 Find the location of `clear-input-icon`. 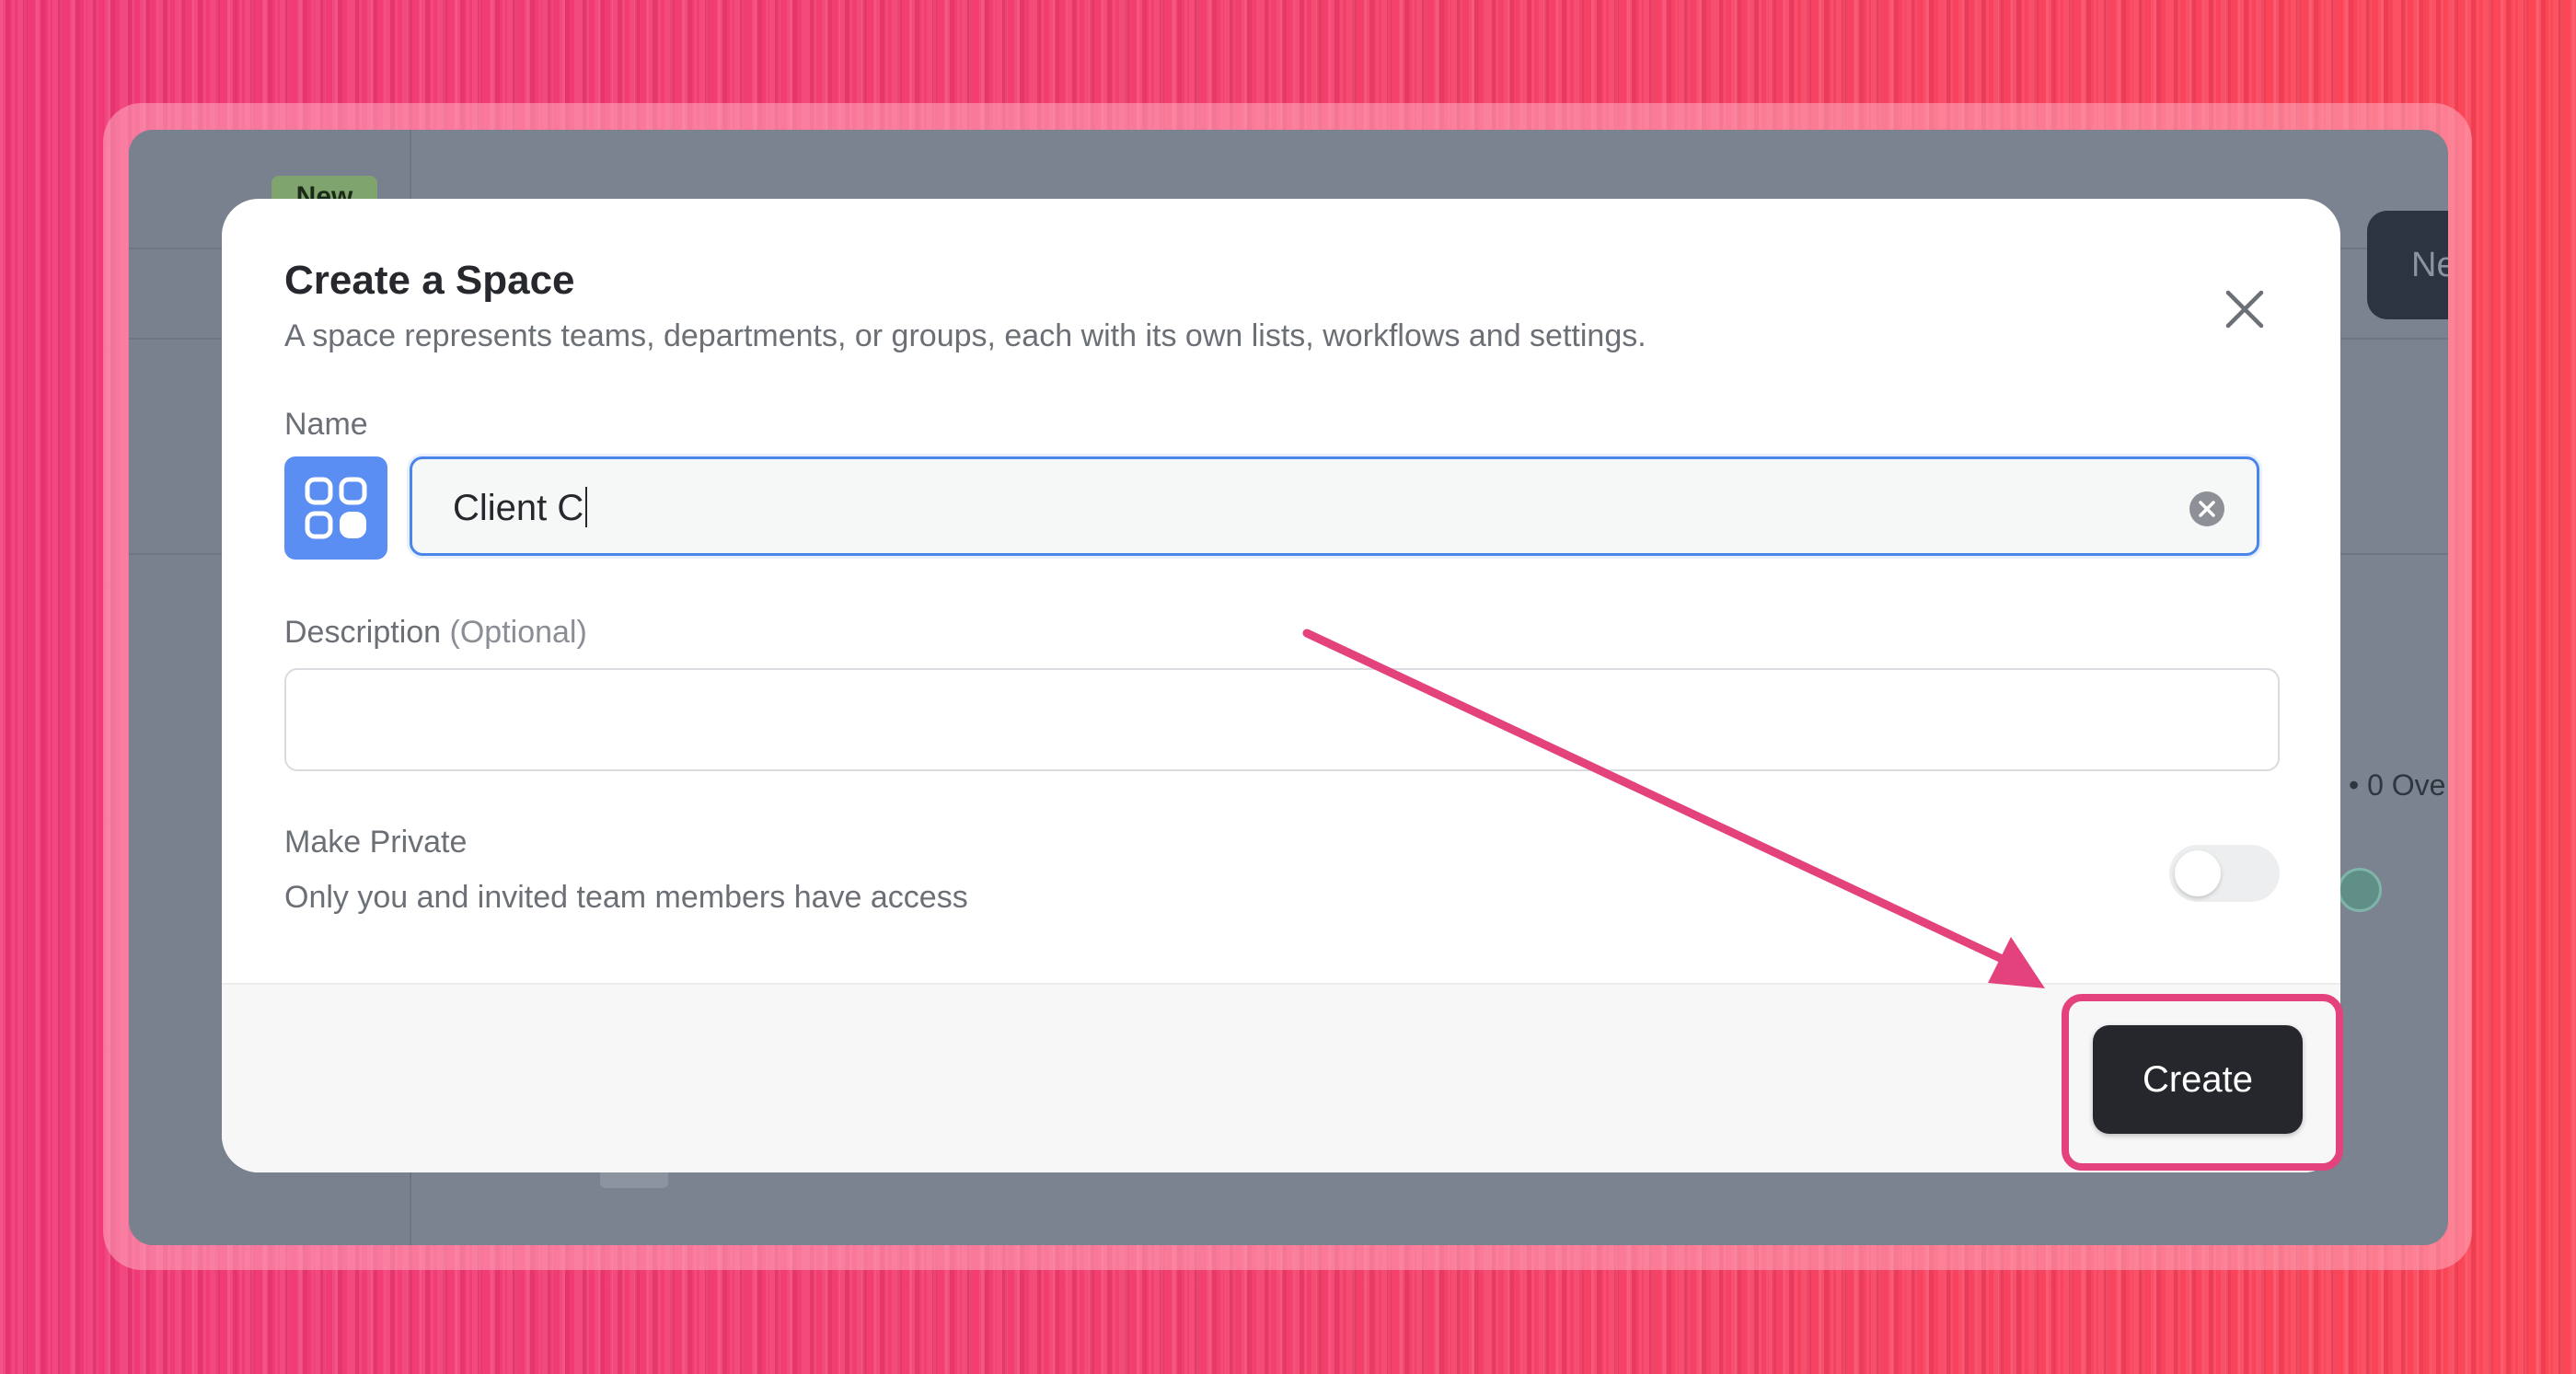

clear-input-icon is located at coordinates (2207, 508).